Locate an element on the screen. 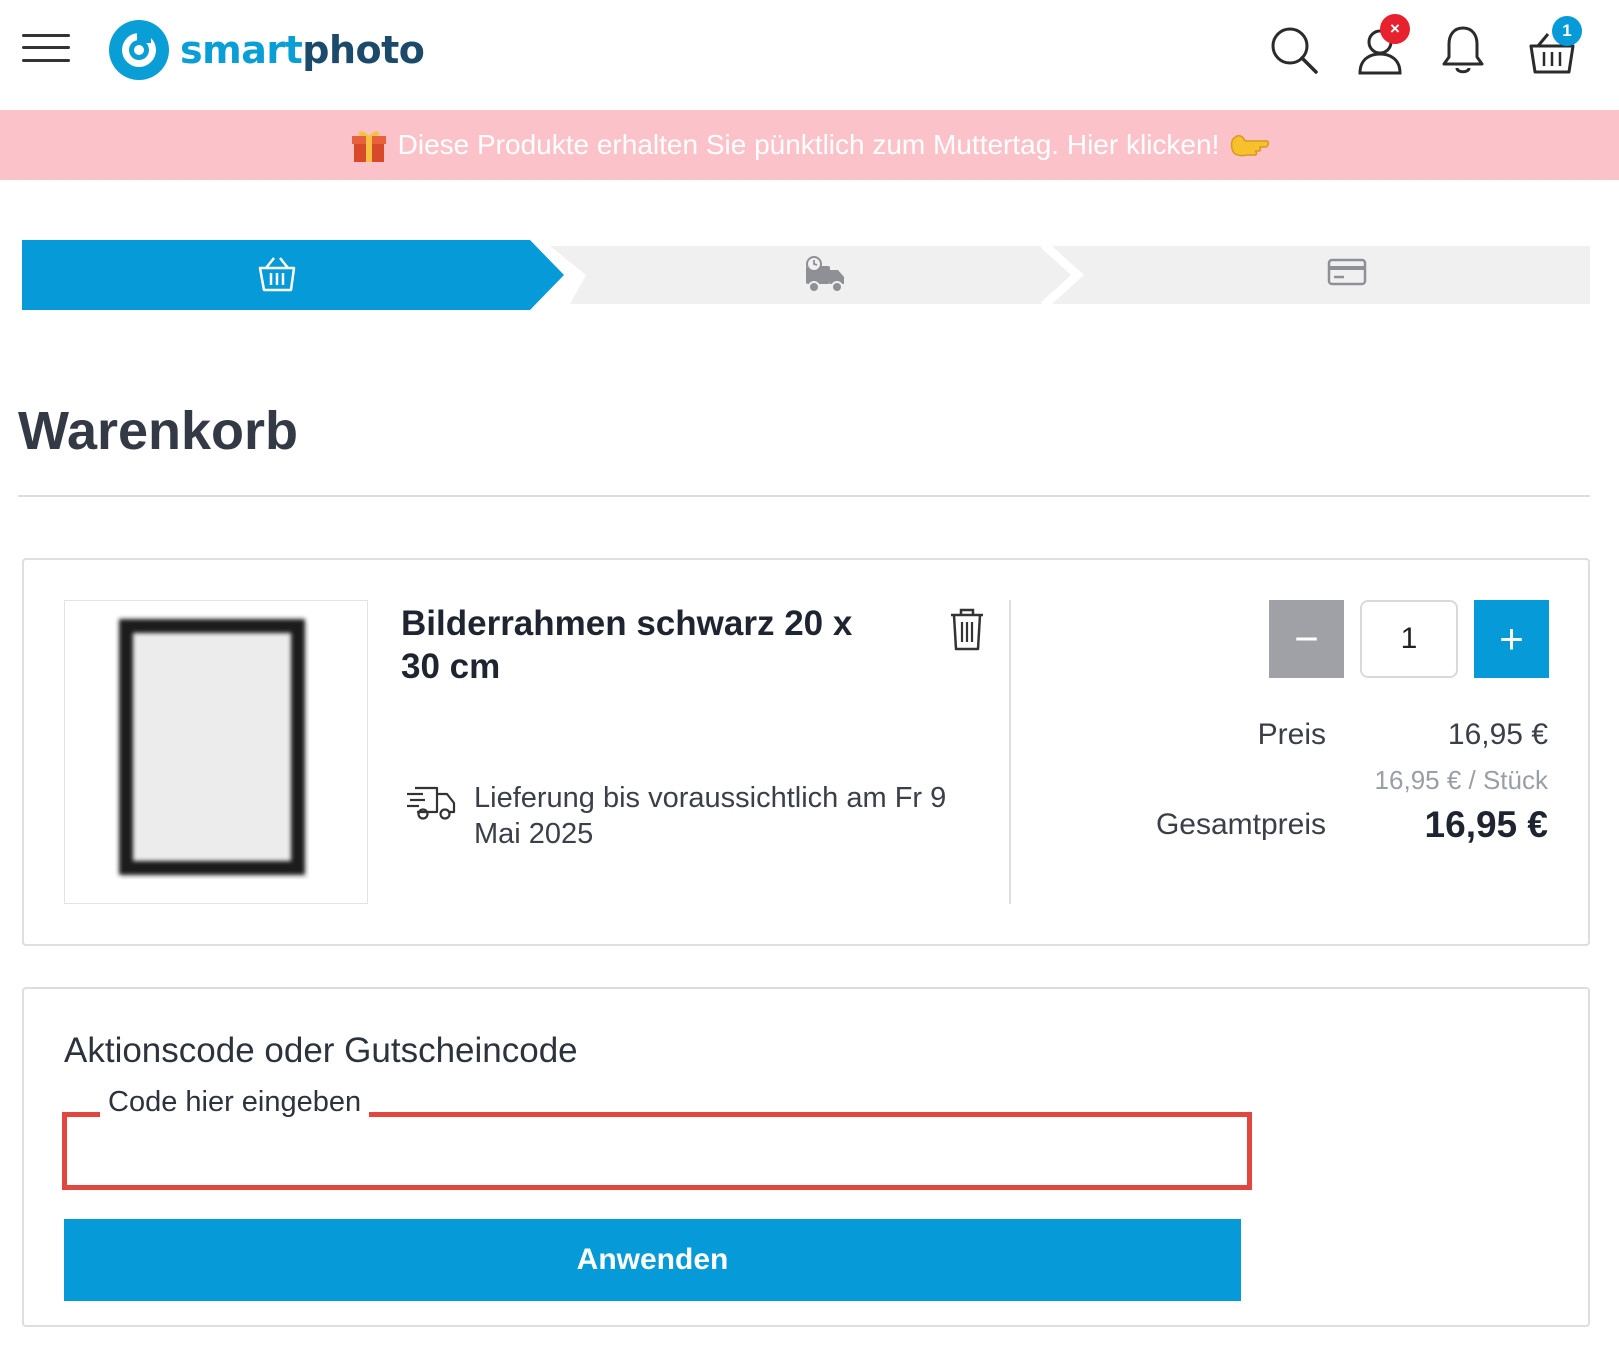 This screenshot has height=1356, width=1619. title-divider is located at coordinates (804, 496).